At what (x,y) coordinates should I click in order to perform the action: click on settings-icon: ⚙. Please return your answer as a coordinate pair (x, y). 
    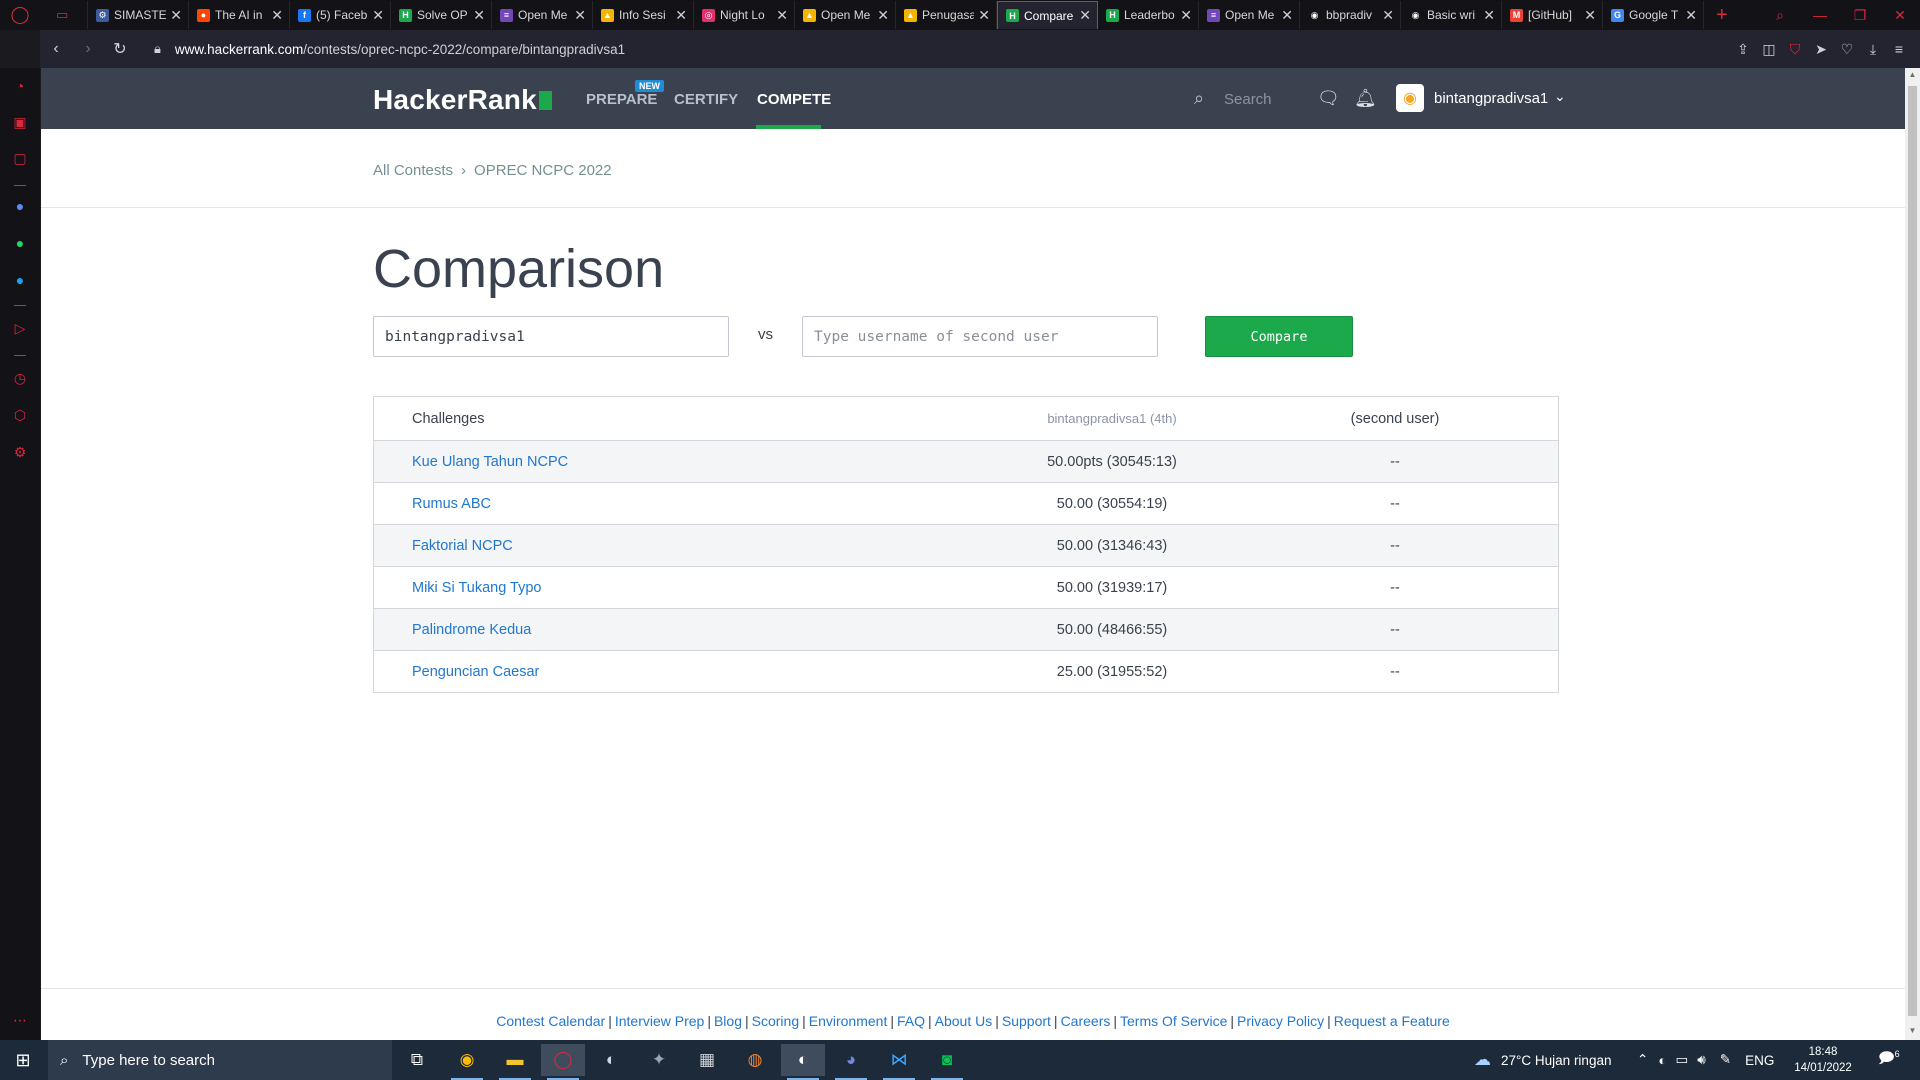
    Looking at the image, I should click on (20, 452).